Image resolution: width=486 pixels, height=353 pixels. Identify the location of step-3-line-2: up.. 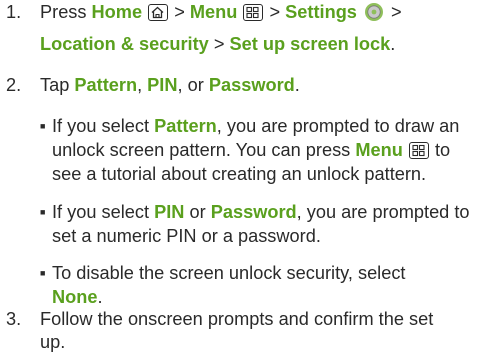
(53, 342).